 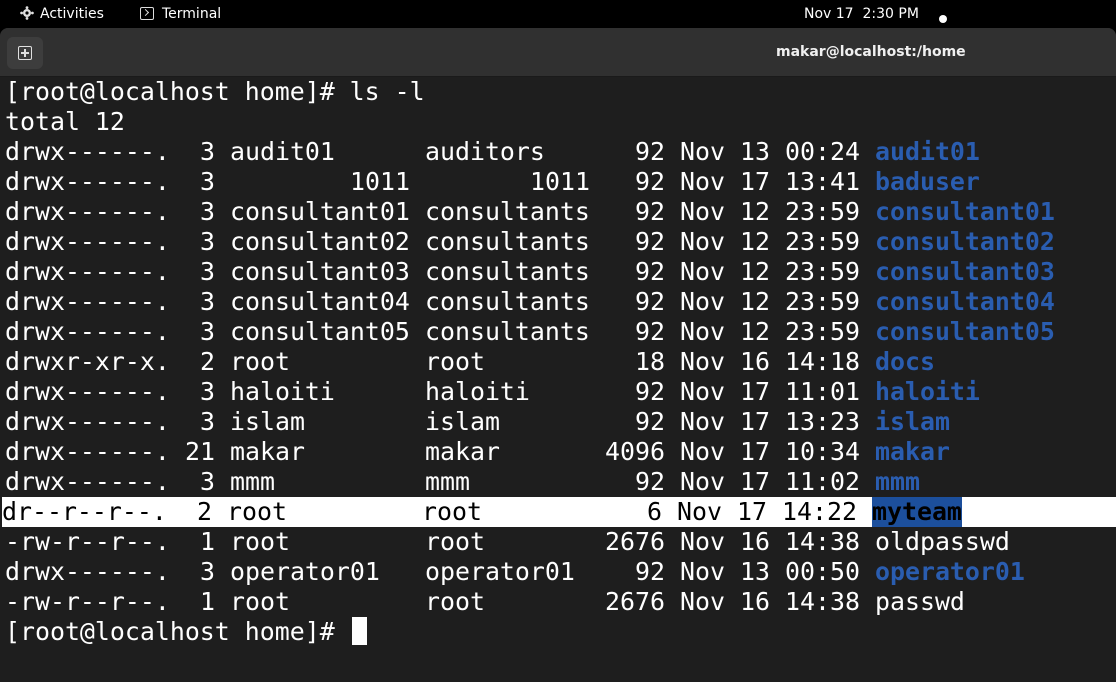 I want to click on row-filename: audit01, so click(x=927, y=151).